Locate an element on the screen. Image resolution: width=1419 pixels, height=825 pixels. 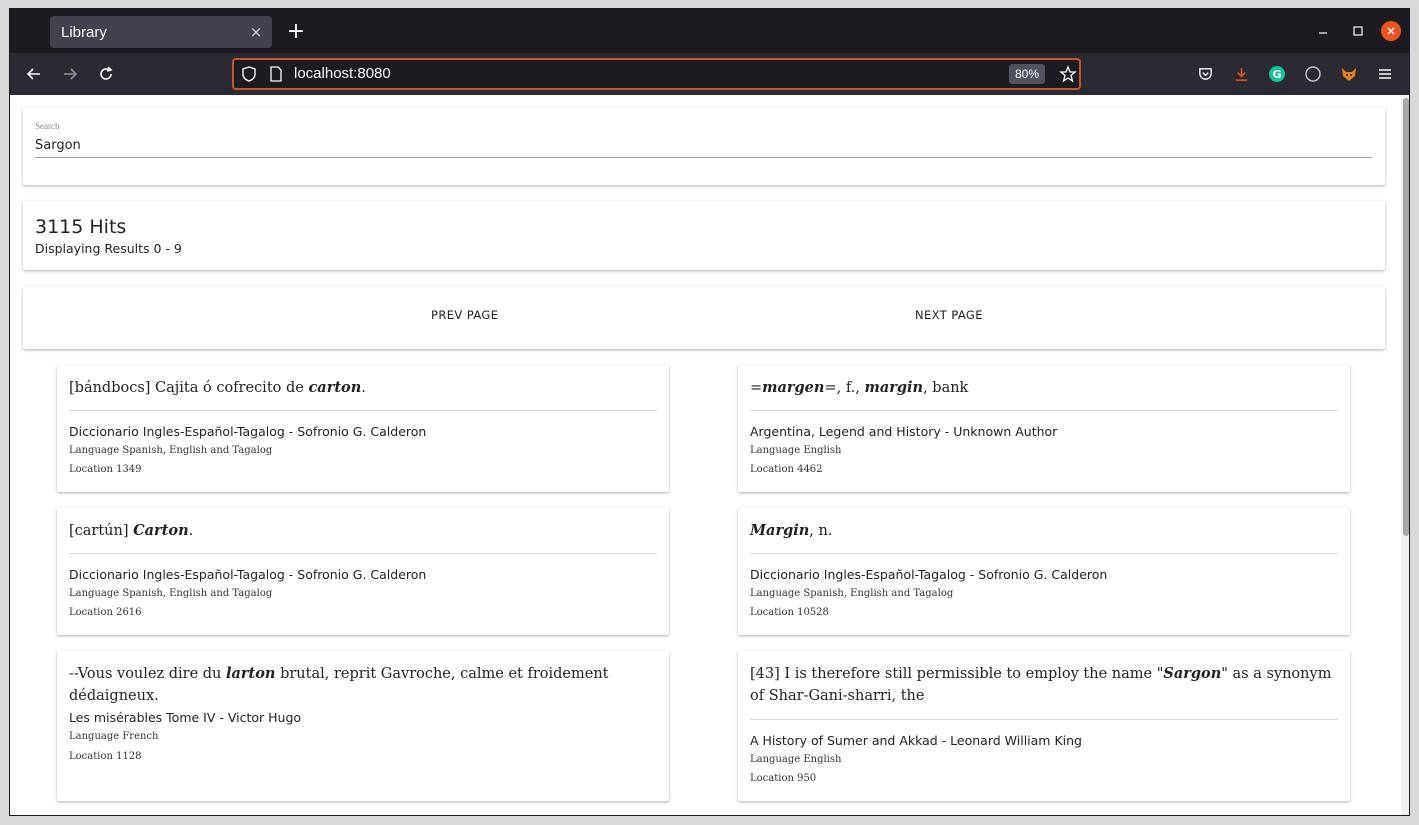
page-scrollbar is located at coordinates (1405, 455).